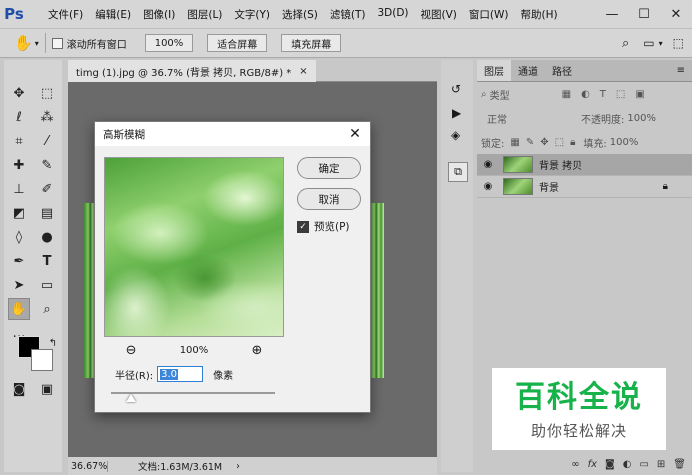  What do you see at coordinates (37, 43) in the screenshot?
I see `tool-preset-dropdown-icon: ▾` at bounding box center [37, 43].